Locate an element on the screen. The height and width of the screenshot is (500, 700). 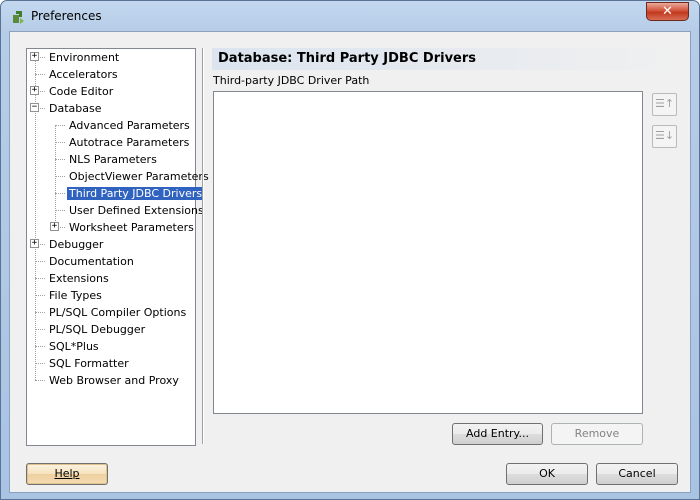
tree-item-advanced-parameters: Advanced Parameters is located at coordinates (129, 125).